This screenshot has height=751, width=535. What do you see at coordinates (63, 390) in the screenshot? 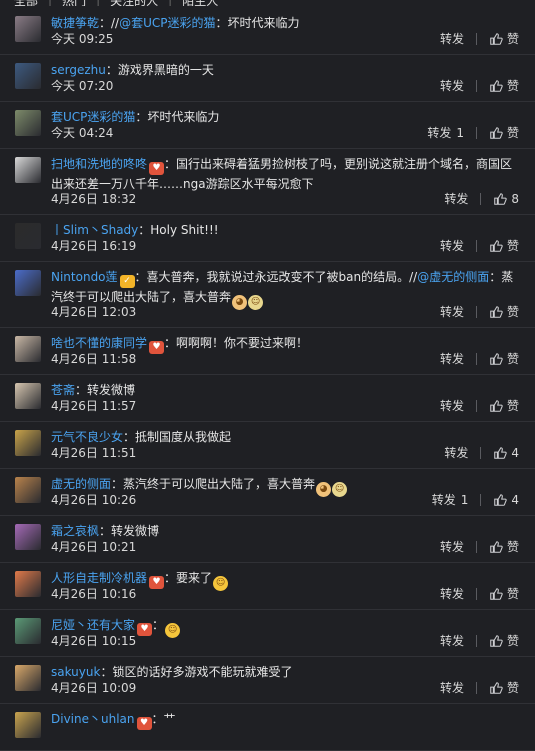
I see `username-link: 苍斋` at bounding box center [63, 390].